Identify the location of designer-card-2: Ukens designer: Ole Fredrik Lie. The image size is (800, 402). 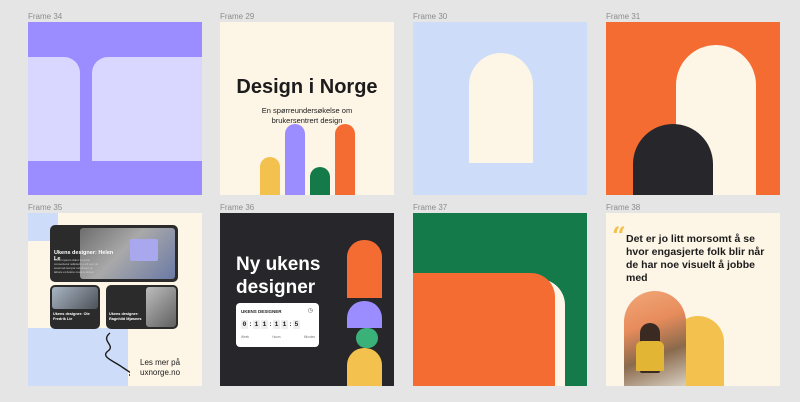
(75, 307).